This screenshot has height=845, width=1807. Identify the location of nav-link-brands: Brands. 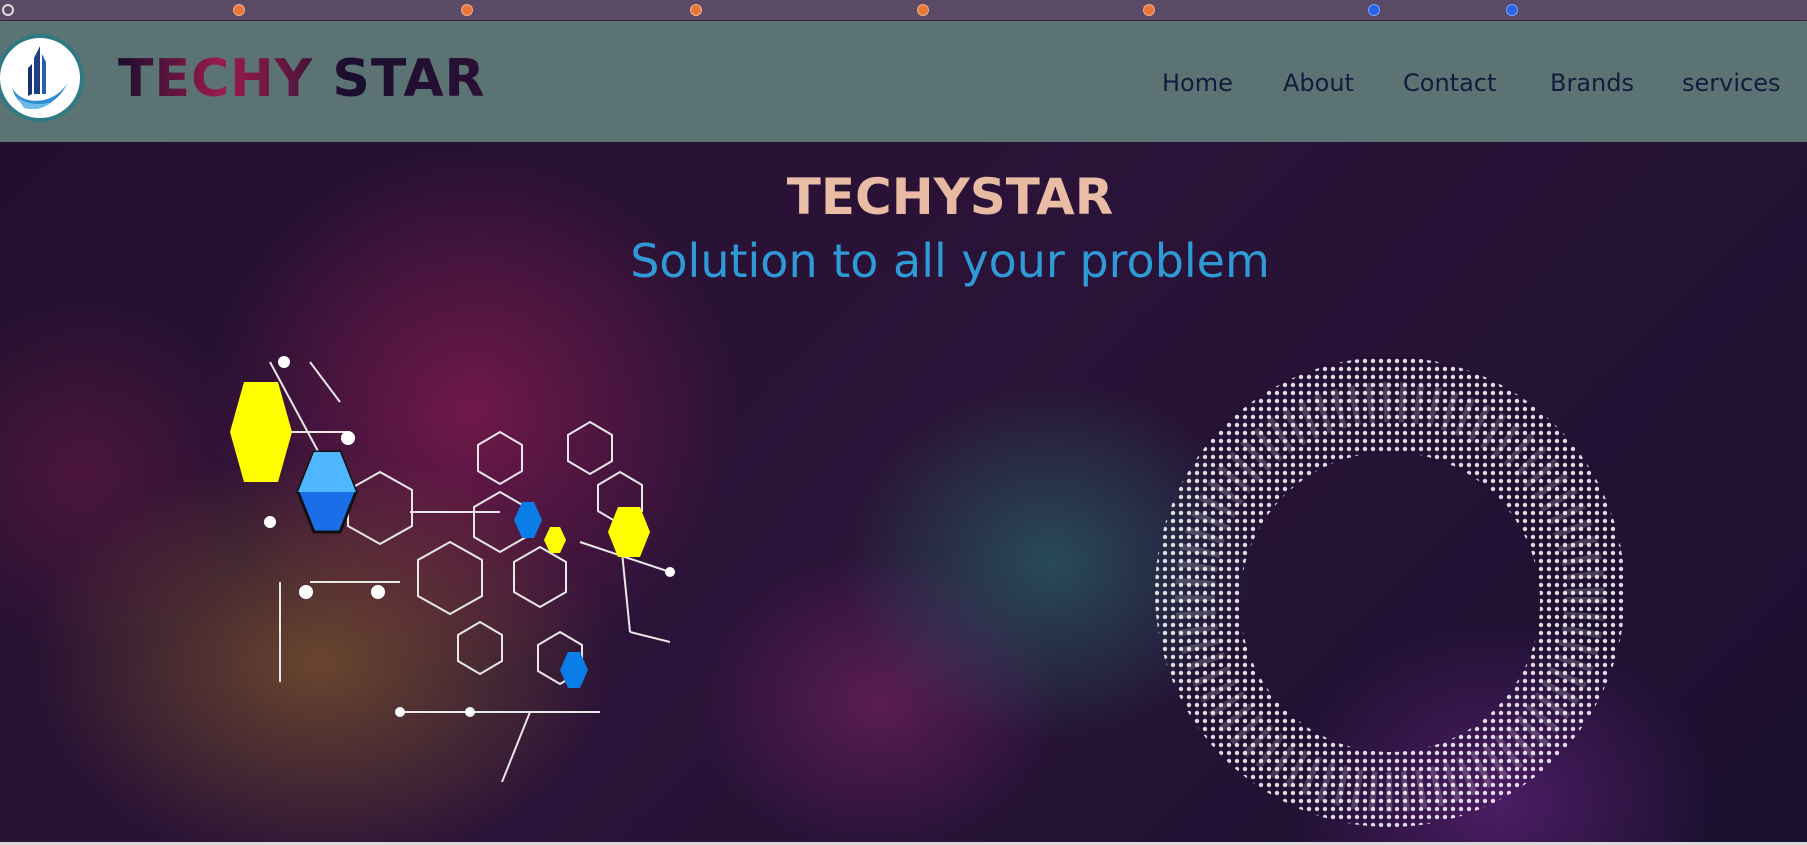
(1592, 83).